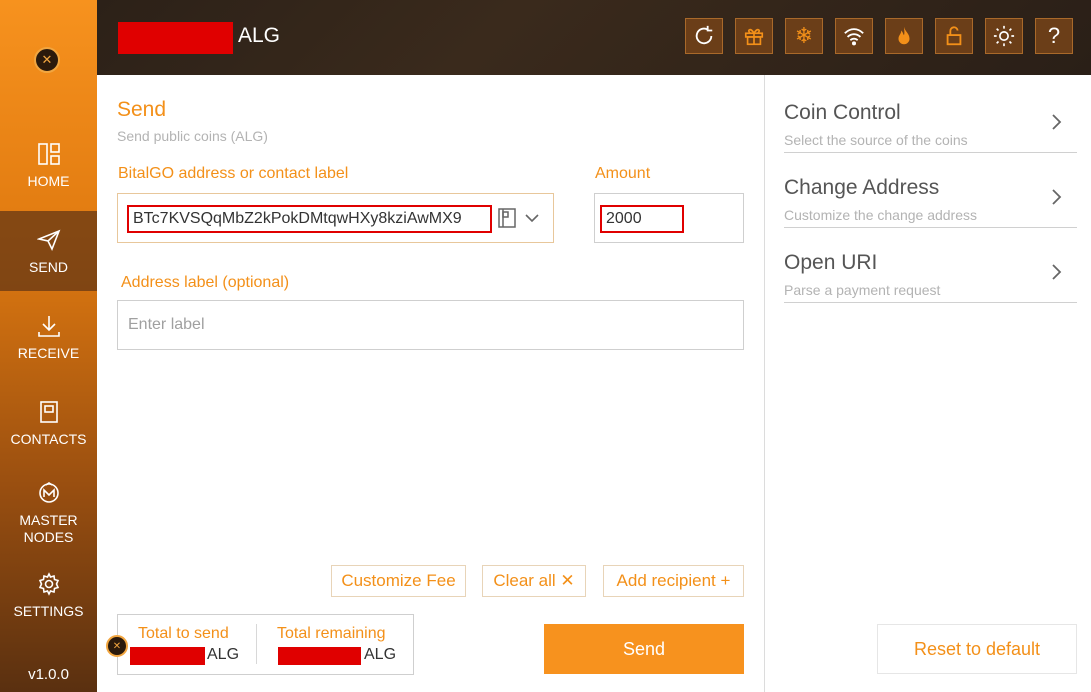  What do you see at coordinates (167, 656) in the screenshot?
I see `total-to-send-redacted` at bounding box center [167, 656].